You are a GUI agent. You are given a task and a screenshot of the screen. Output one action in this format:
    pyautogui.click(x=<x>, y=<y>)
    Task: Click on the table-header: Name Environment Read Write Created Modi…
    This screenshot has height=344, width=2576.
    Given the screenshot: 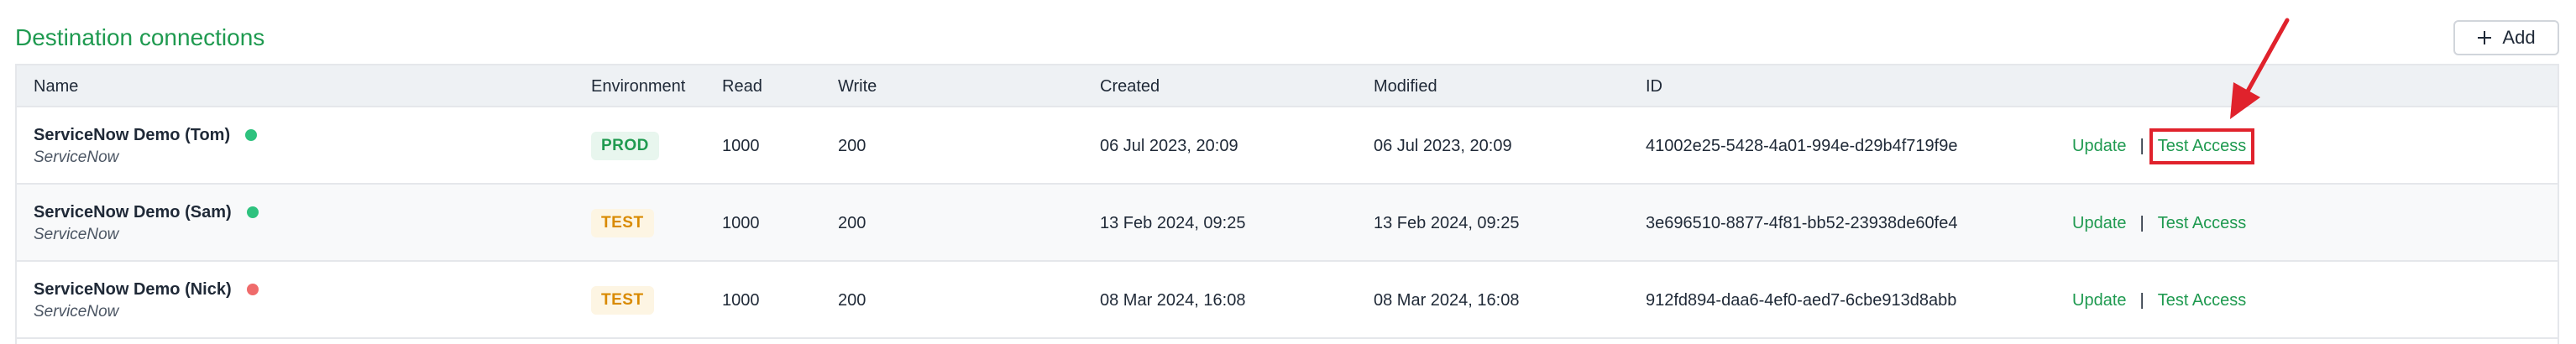 What is the action you would take?
    pyautogui.click(x=1287, y=86)
    